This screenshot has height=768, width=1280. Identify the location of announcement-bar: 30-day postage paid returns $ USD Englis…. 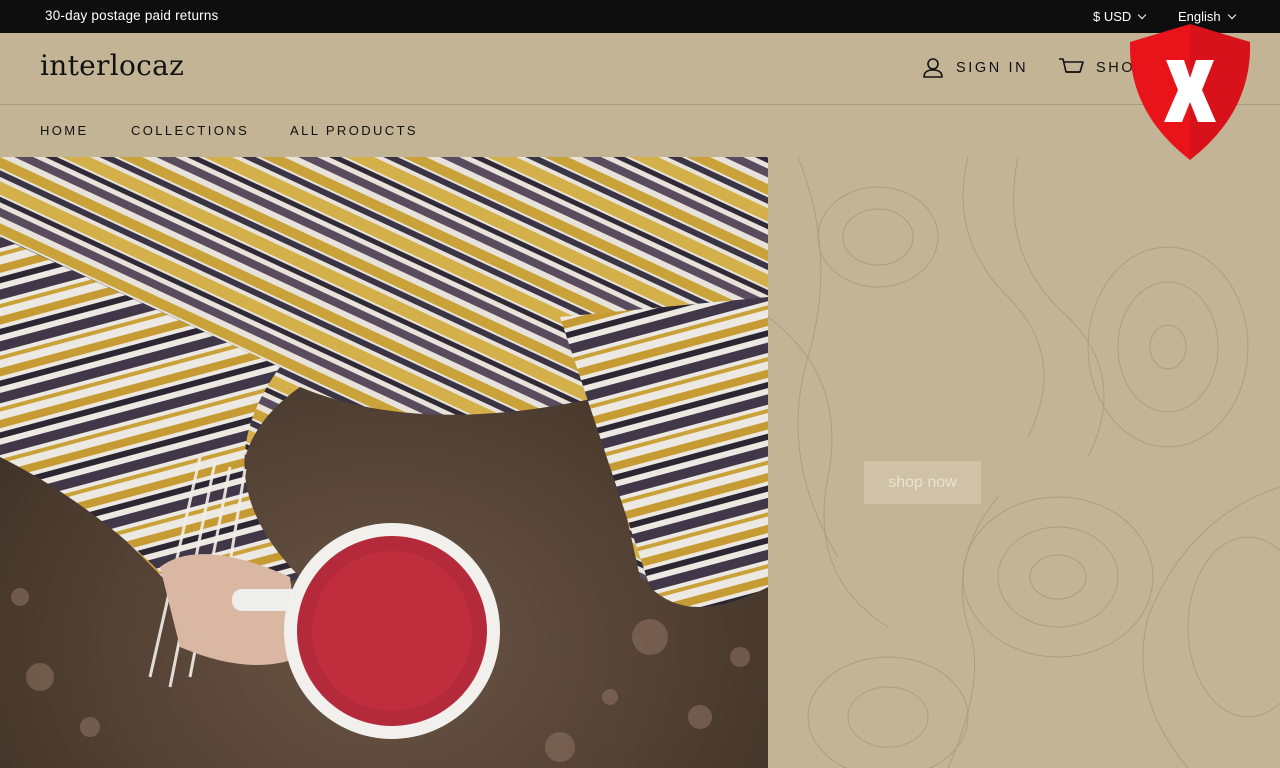
(640, 16).